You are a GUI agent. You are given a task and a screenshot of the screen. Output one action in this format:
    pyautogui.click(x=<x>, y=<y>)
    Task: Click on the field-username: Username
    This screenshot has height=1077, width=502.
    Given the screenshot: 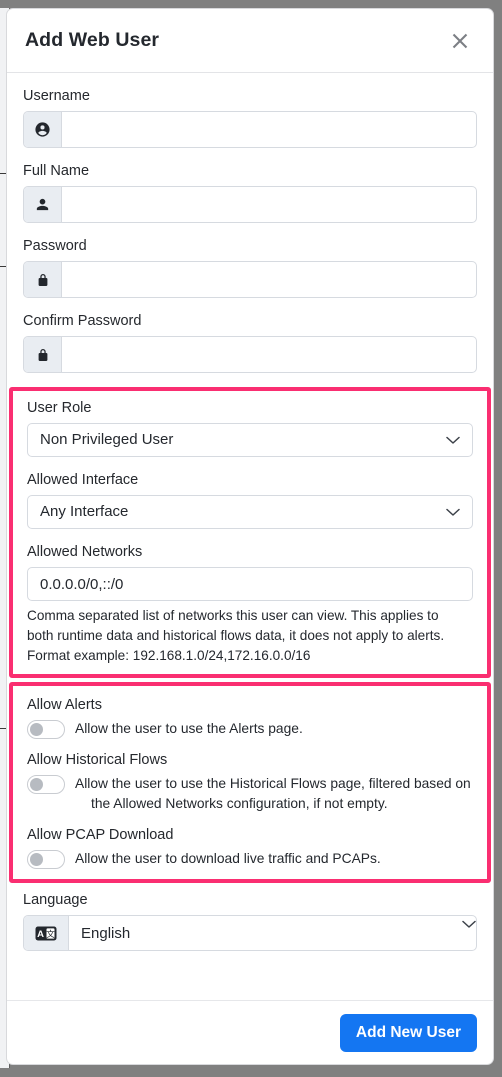 What is the action you would take?
    pyautogui.click(x=250, y=117)
    